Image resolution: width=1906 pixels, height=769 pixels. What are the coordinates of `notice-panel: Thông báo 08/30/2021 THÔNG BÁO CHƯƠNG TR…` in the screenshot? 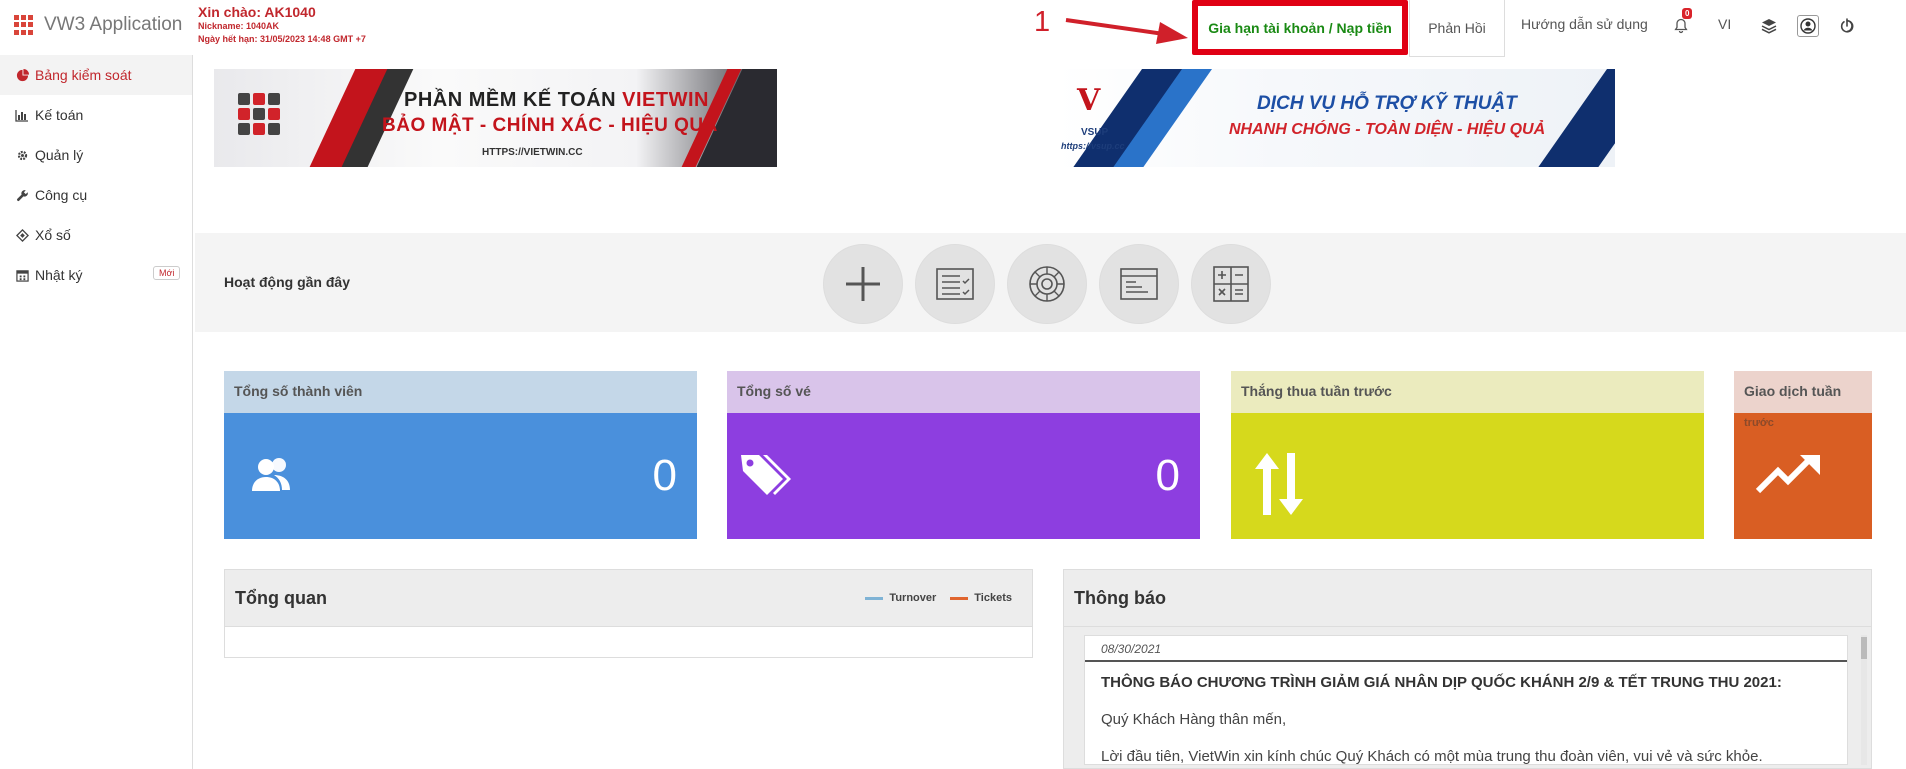 It's located at (1467, 669).